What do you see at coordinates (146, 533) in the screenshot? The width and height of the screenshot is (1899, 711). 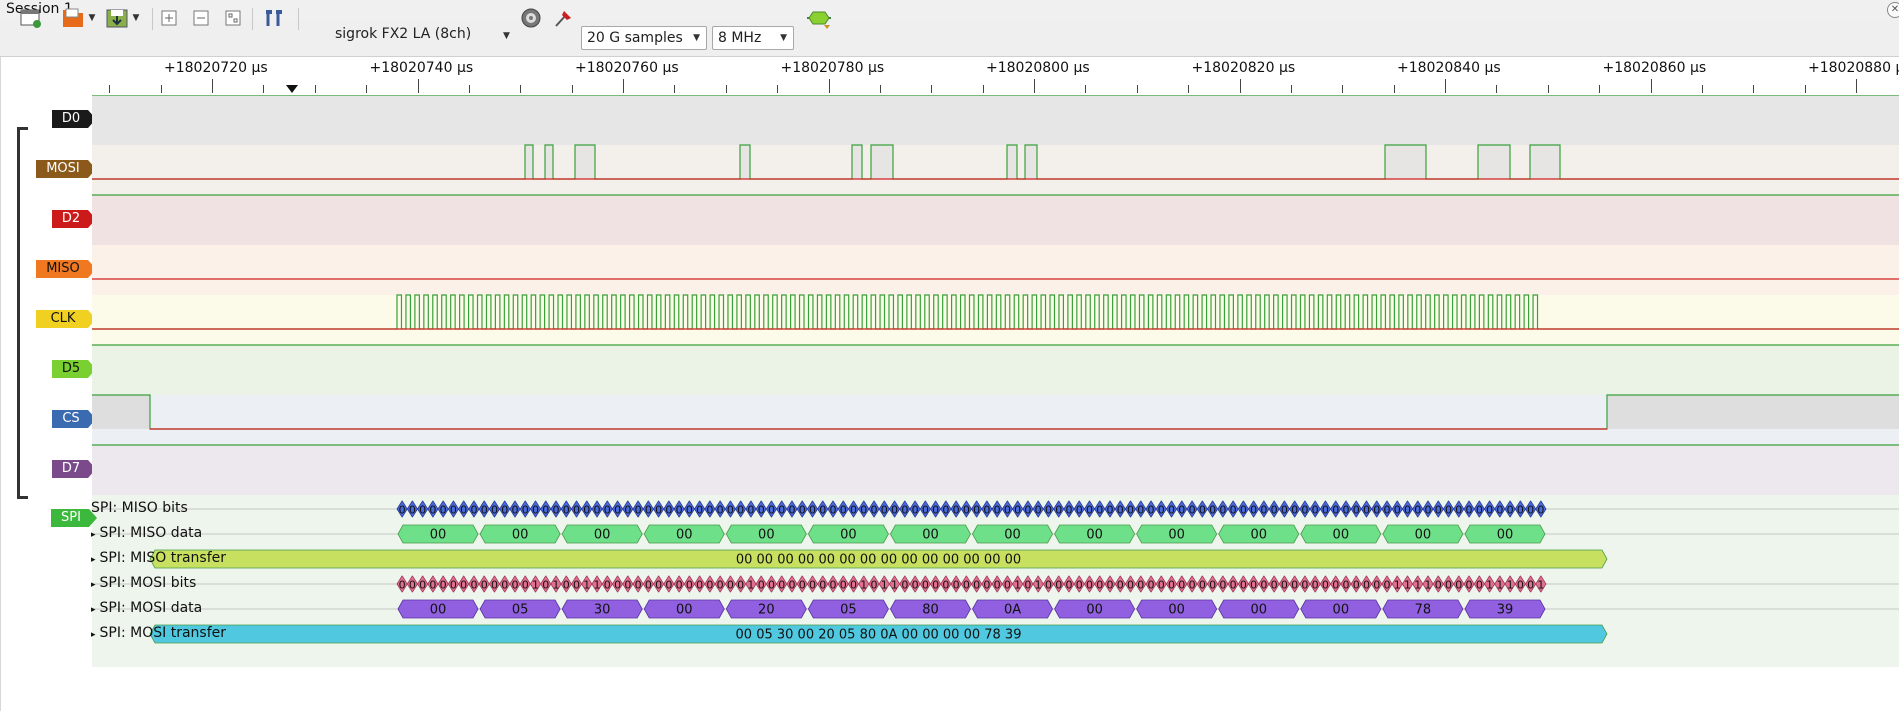 I see `decoder-row-label: ▸ SPI: MISO data` at bounding box center [146, 533].